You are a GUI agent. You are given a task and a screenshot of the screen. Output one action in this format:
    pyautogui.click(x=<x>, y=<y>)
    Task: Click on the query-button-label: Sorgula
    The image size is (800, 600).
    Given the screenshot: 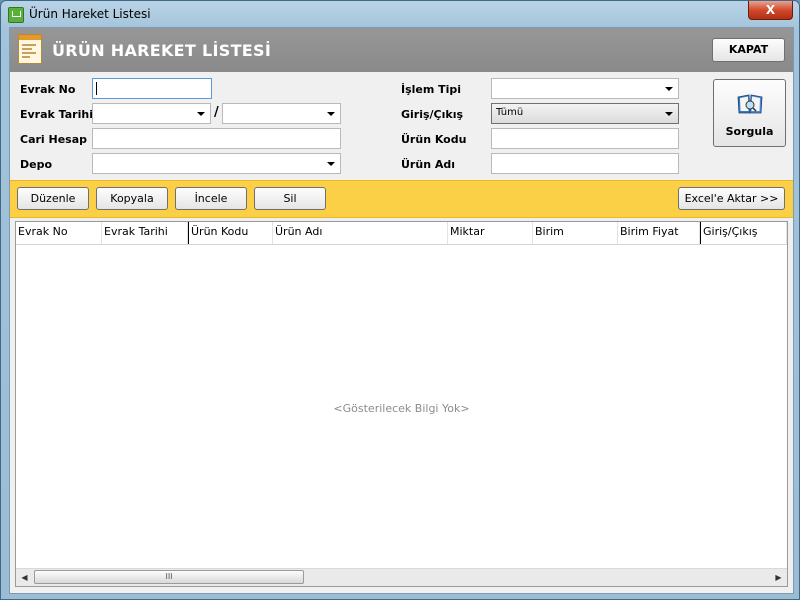 What is the action you would take?
    pyautogui.click(x=749, y=131)
    